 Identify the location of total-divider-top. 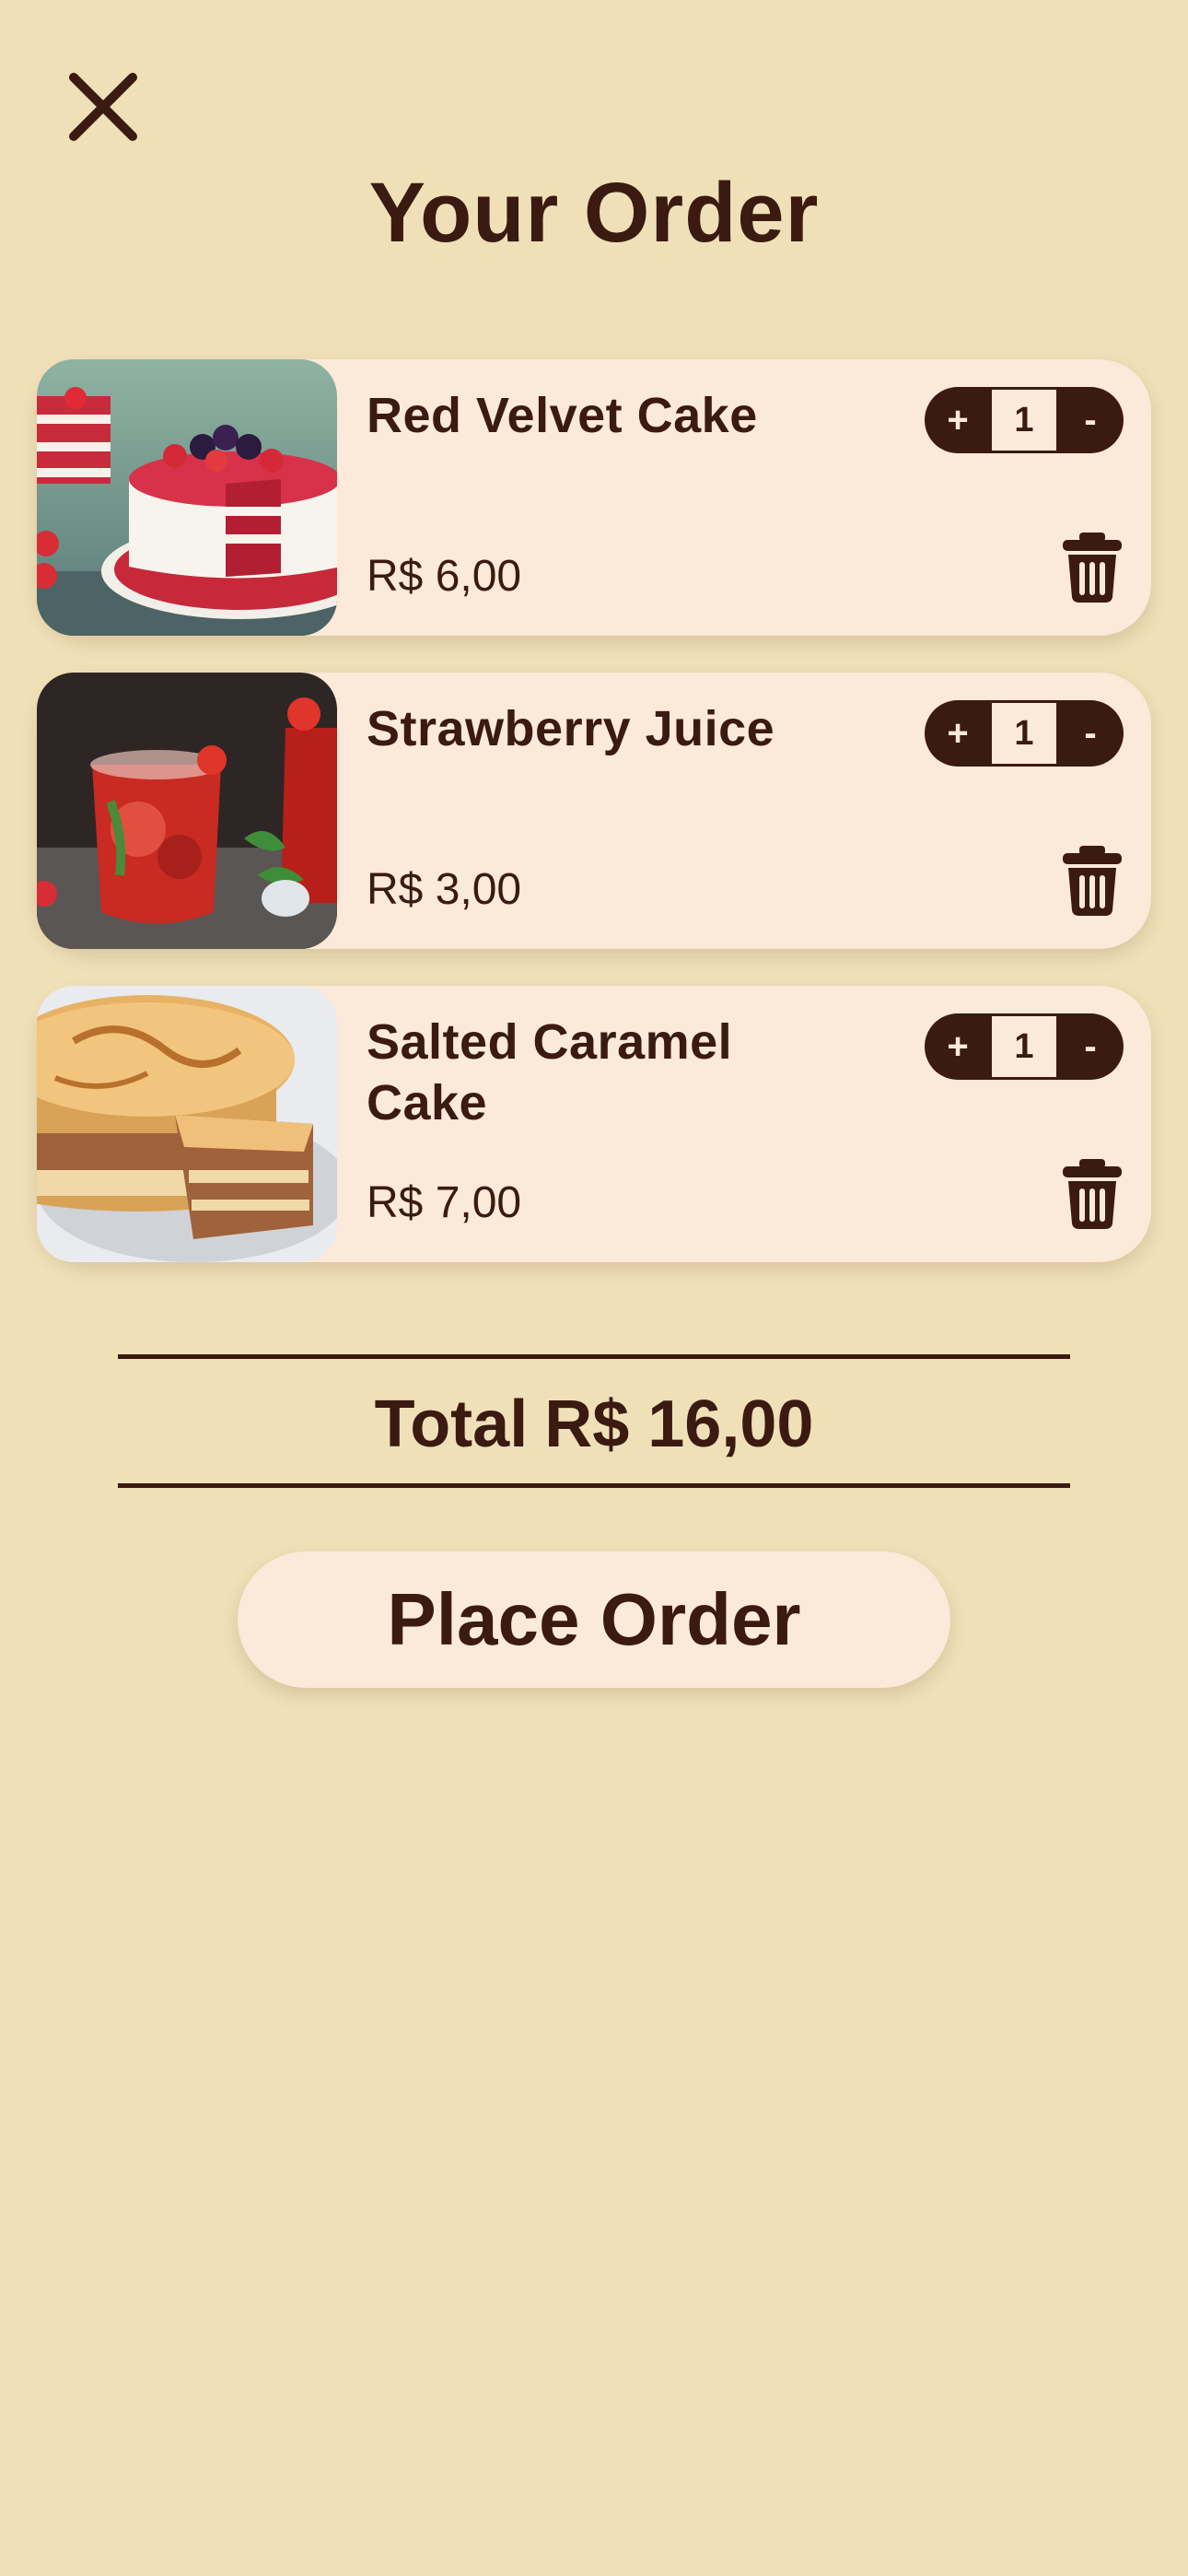
(594, 1356).